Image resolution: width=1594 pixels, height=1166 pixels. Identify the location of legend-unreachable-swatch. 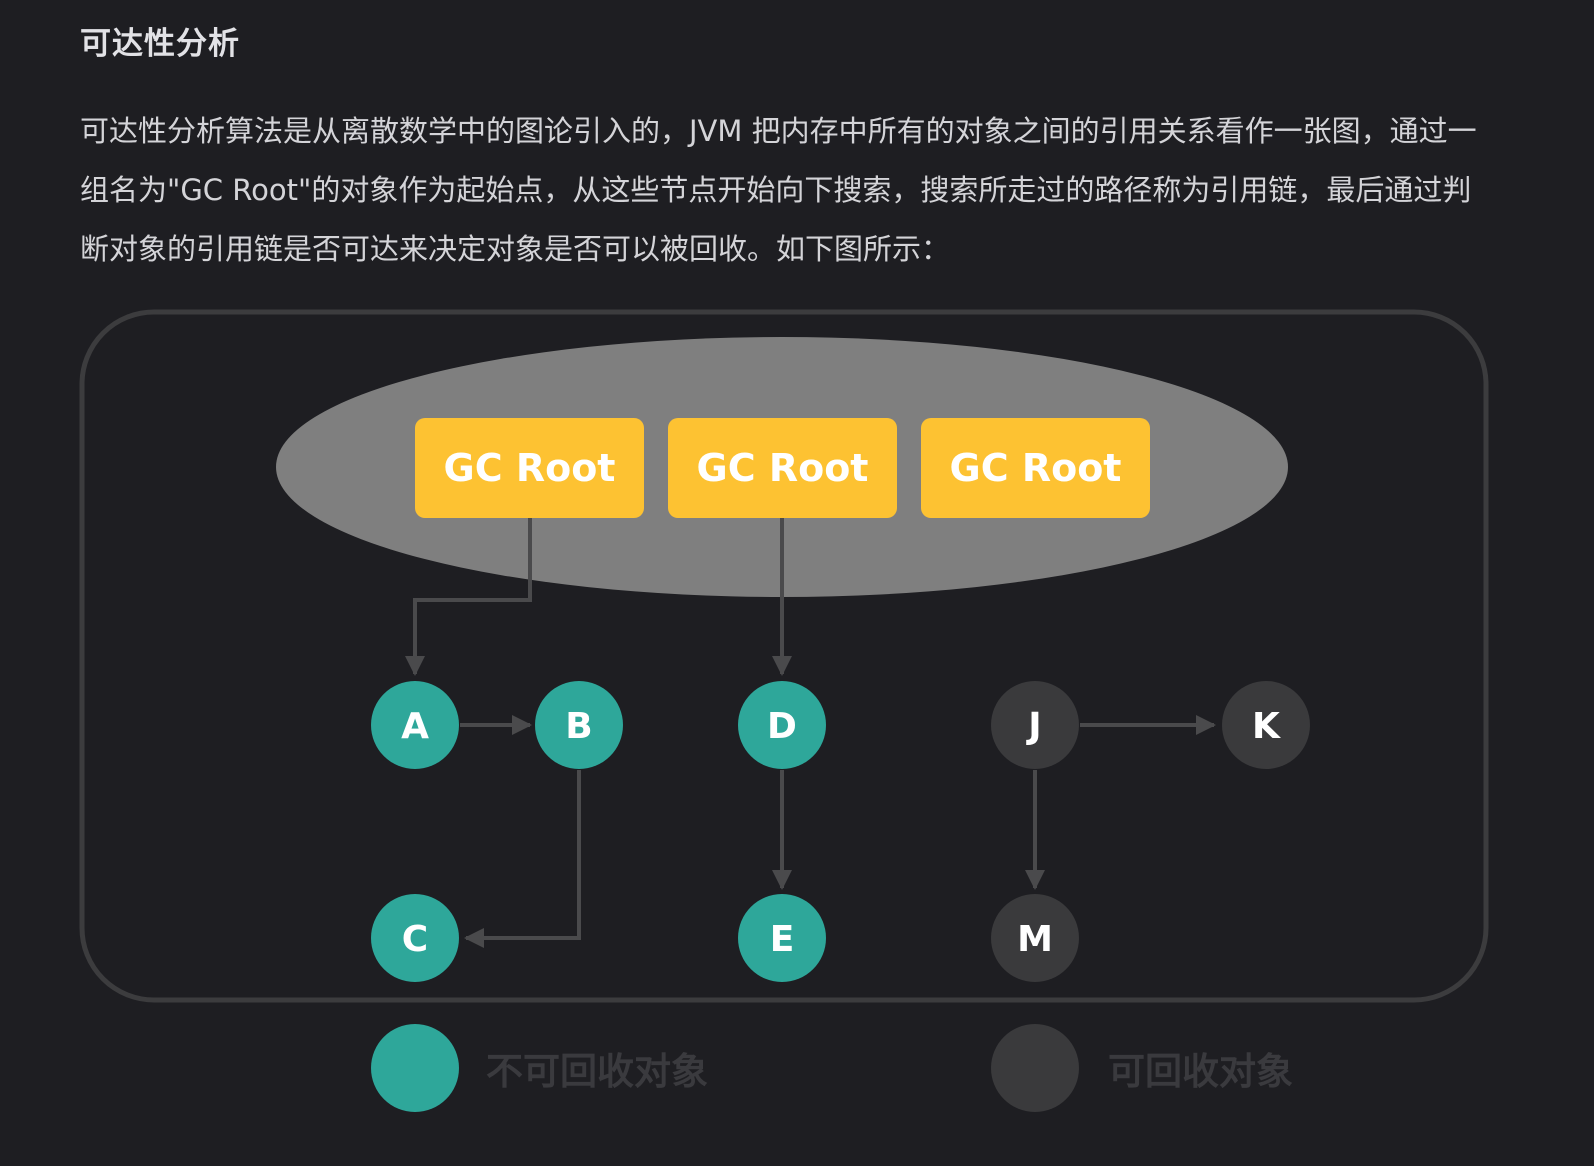
(1035, 1068).